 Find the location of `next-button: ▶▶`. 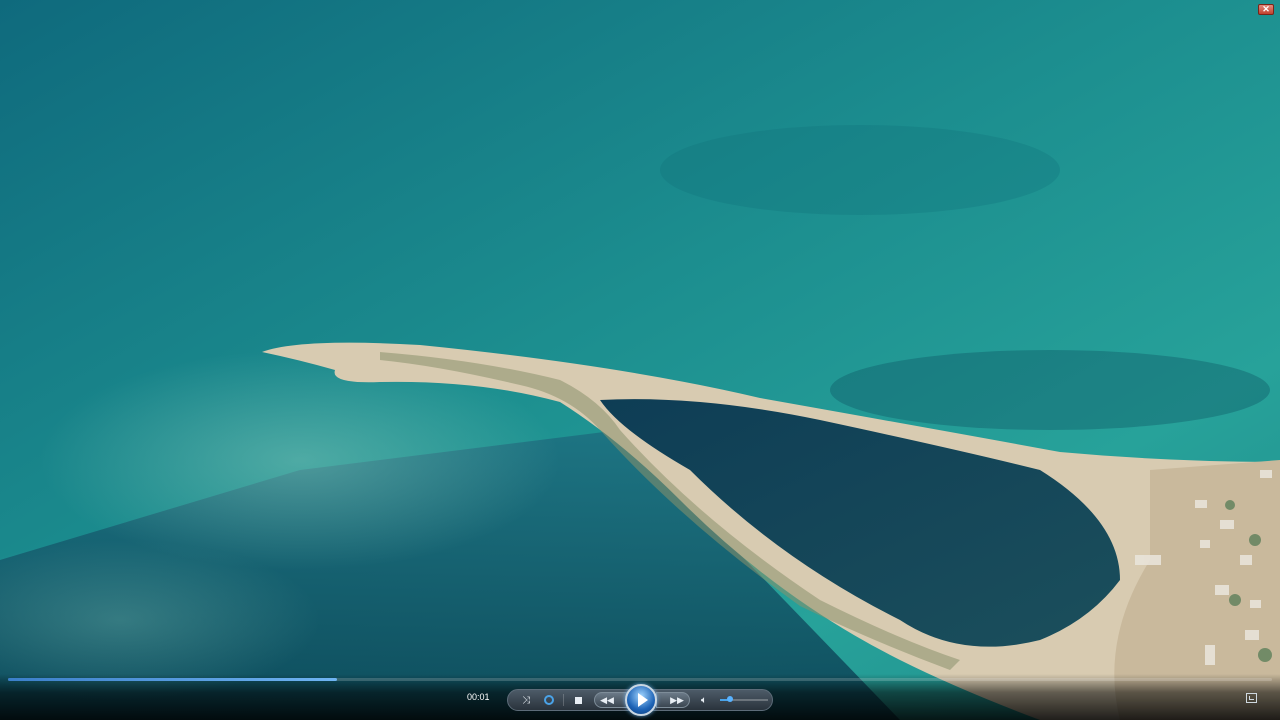

next-button: ▶▶ is located at coordinates (673, 700).